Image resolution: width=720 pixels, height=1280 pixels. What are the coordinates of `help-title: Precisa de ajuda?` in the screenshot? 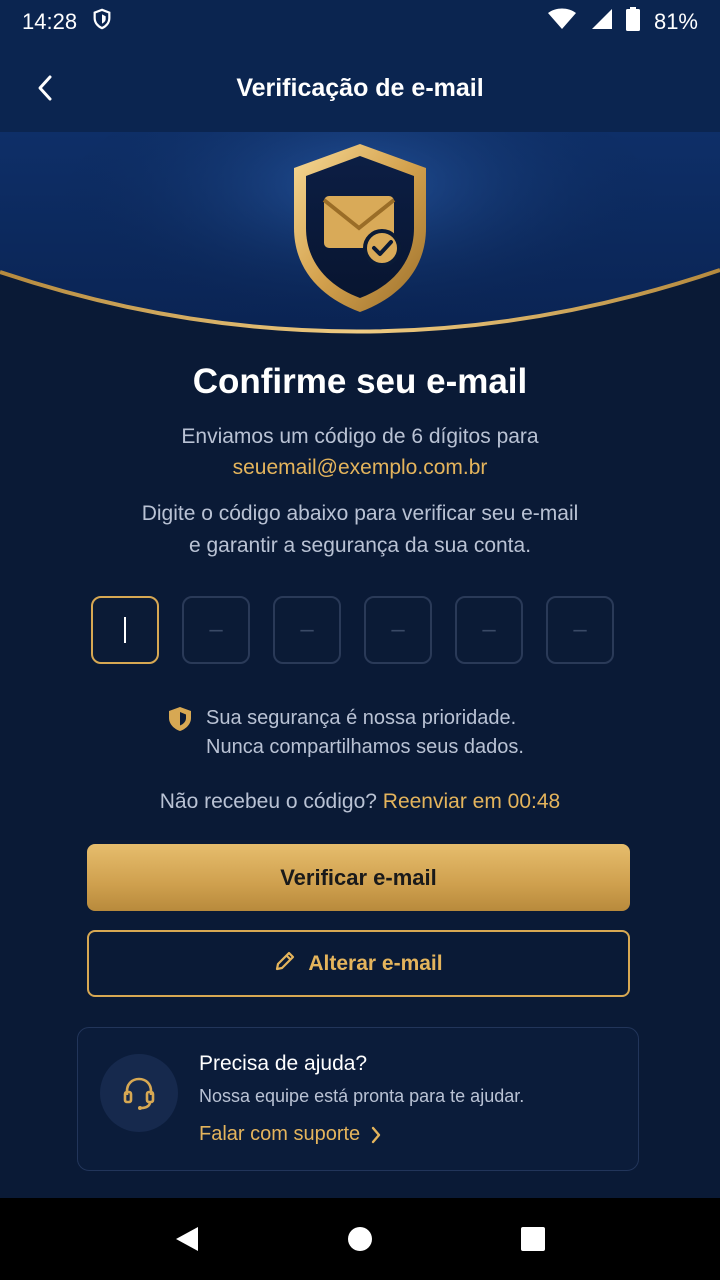 It's located at (283, 1063).